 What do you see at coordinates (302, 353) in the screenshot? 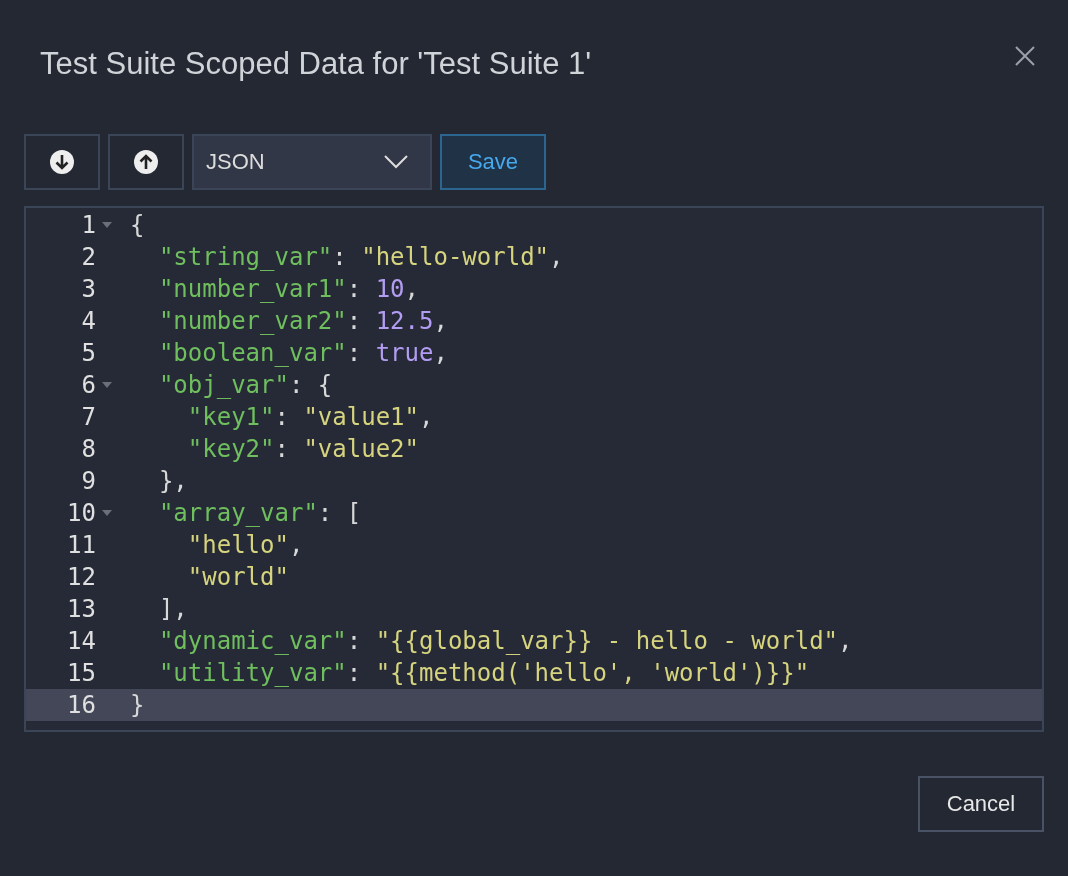
I see `code-line: "boolean_var": true,` at bounding box center [302, 353].